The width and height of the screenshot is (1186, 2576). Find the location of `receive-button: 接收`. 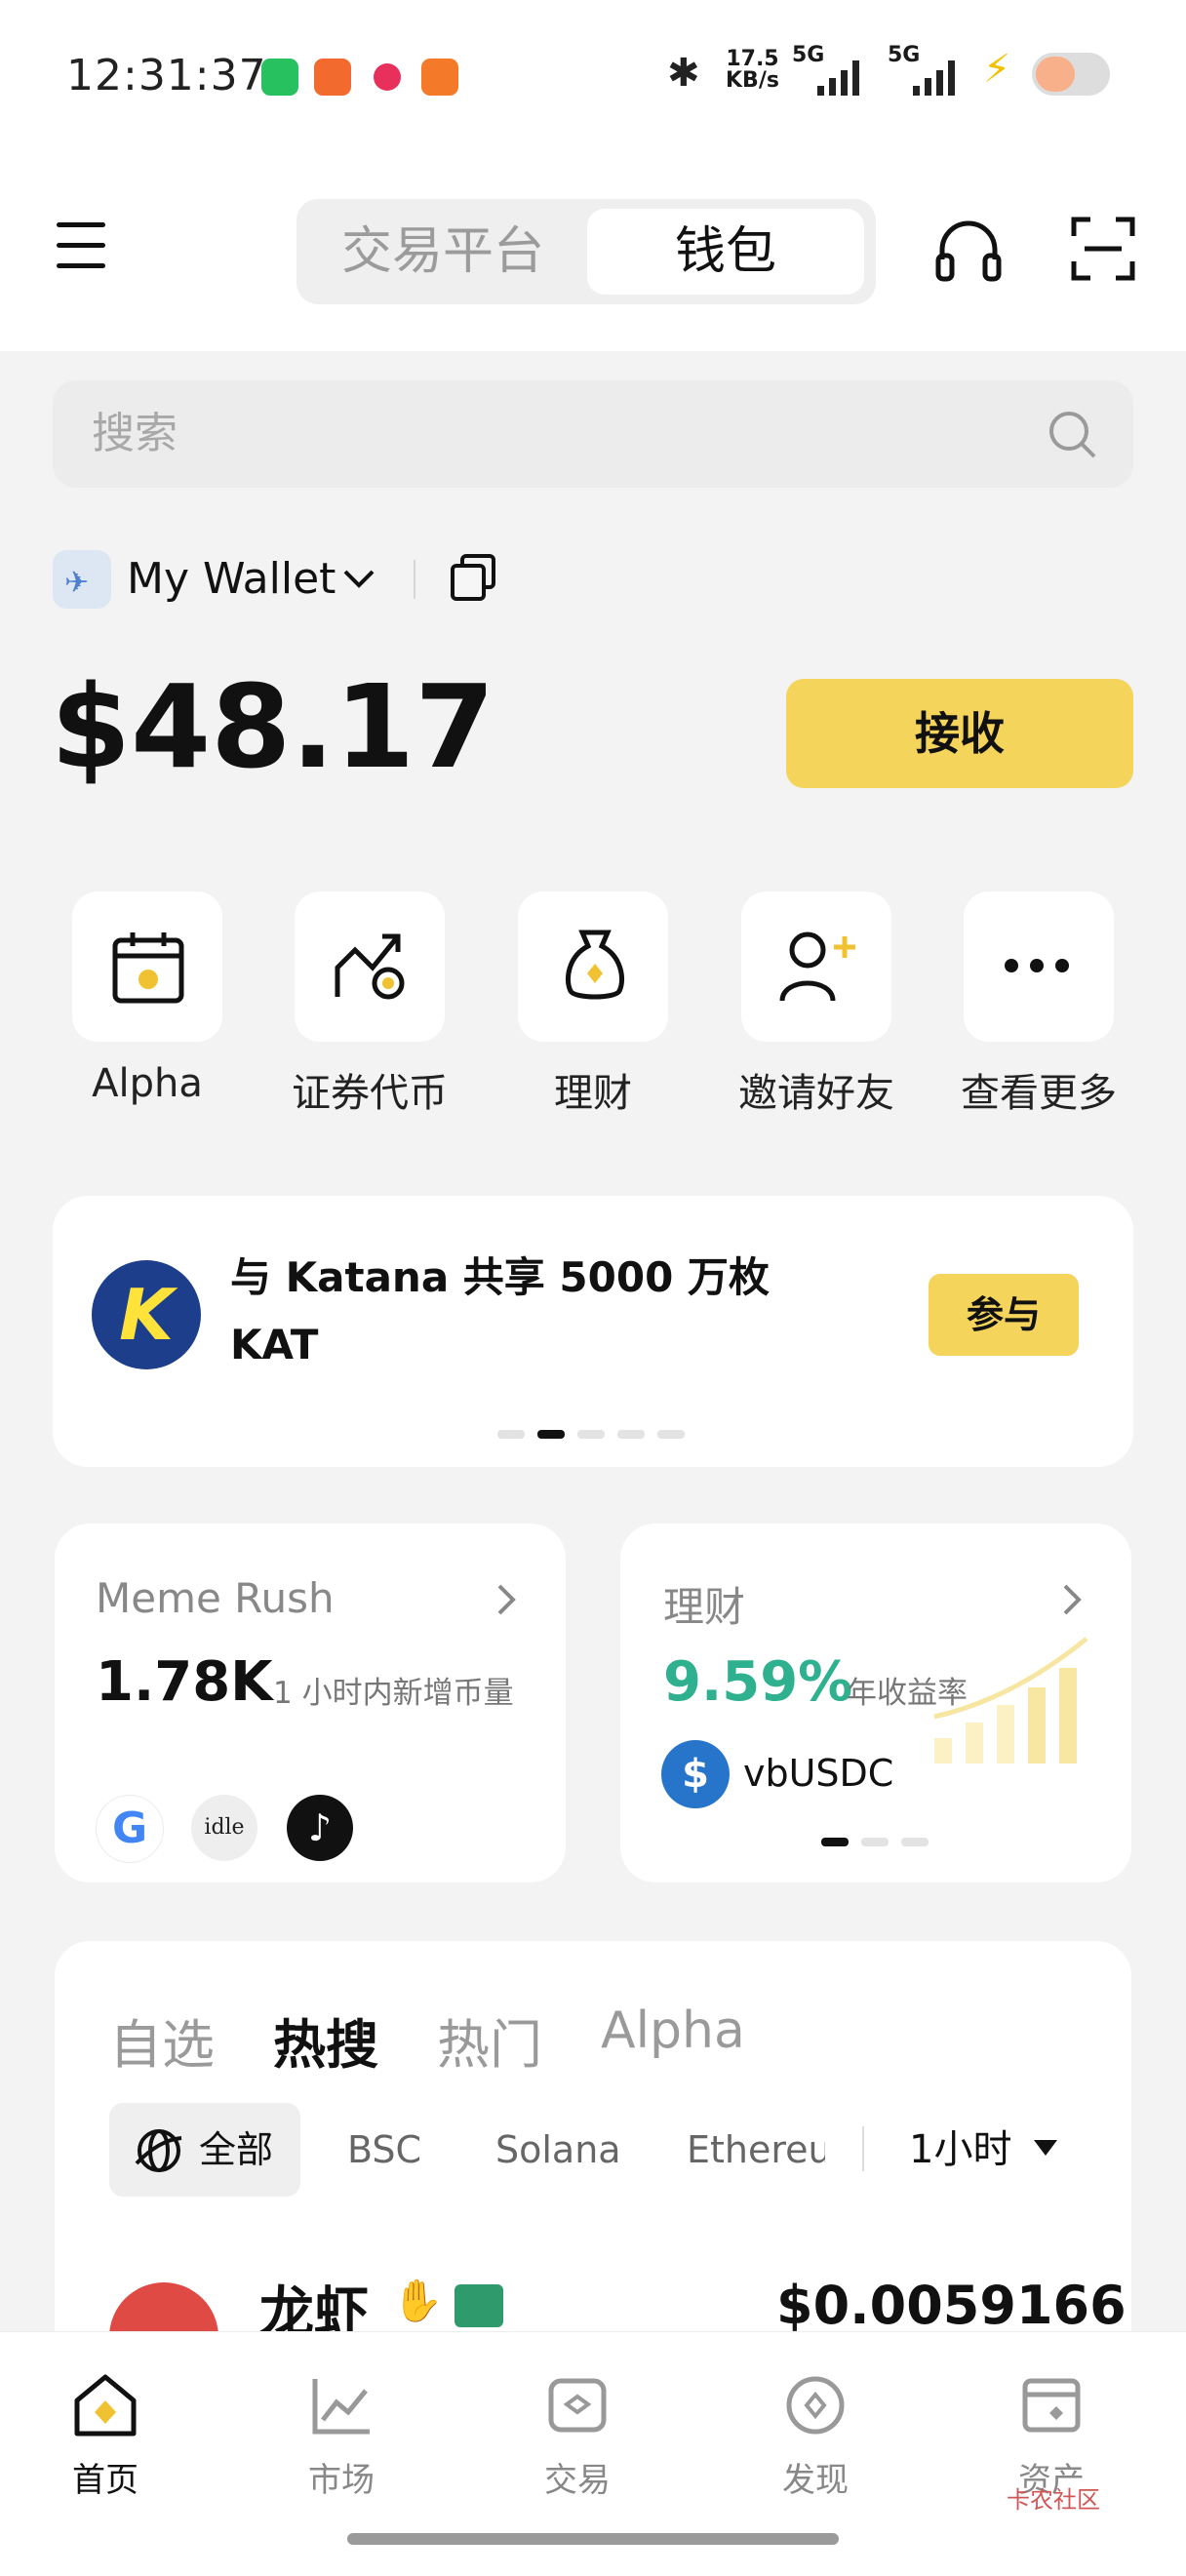

receive-button: 接收 is located at coordinates (959, 733).